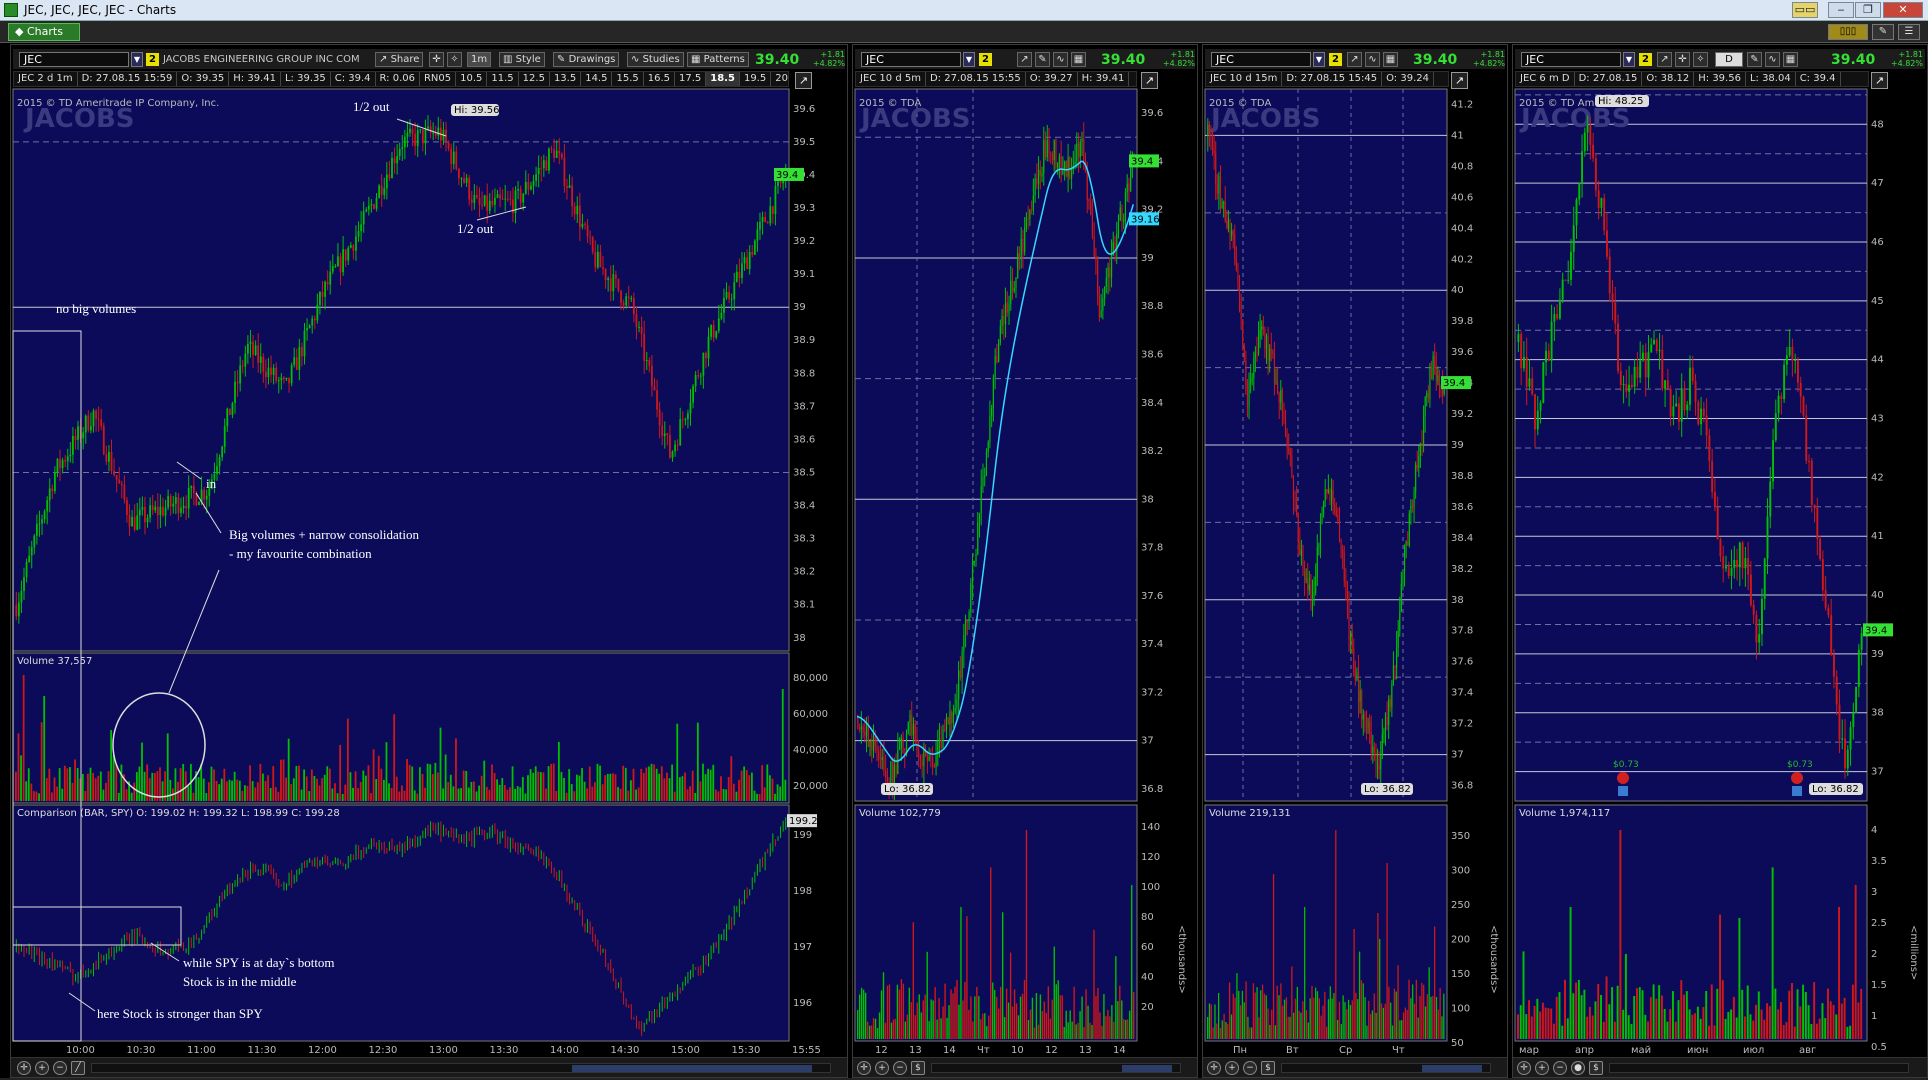  Describe the element at coordinates (1460, 1009) in the screenshot. I see `volume-axis-label: 100` at that location.